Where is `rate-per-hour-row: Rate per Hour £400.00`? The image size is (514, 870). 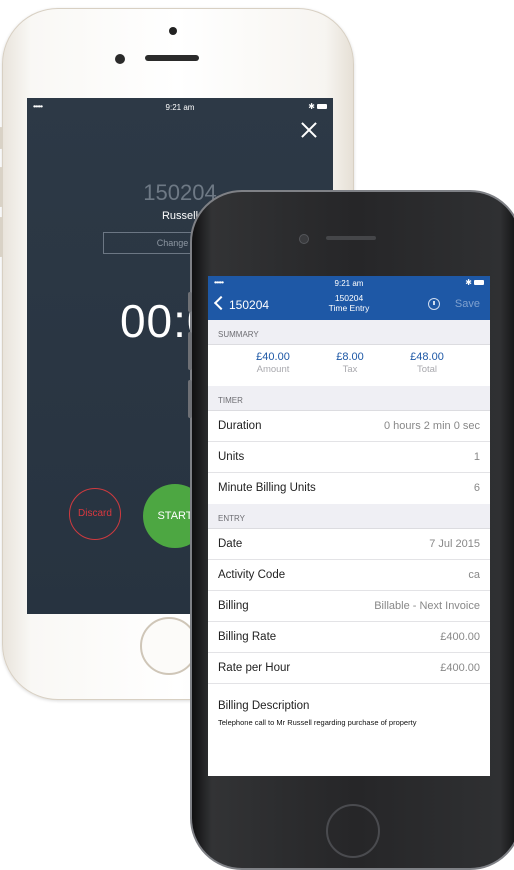
rate-per-hour-row: Rate per Hour £400.00 is located at coordinates (349, 668).